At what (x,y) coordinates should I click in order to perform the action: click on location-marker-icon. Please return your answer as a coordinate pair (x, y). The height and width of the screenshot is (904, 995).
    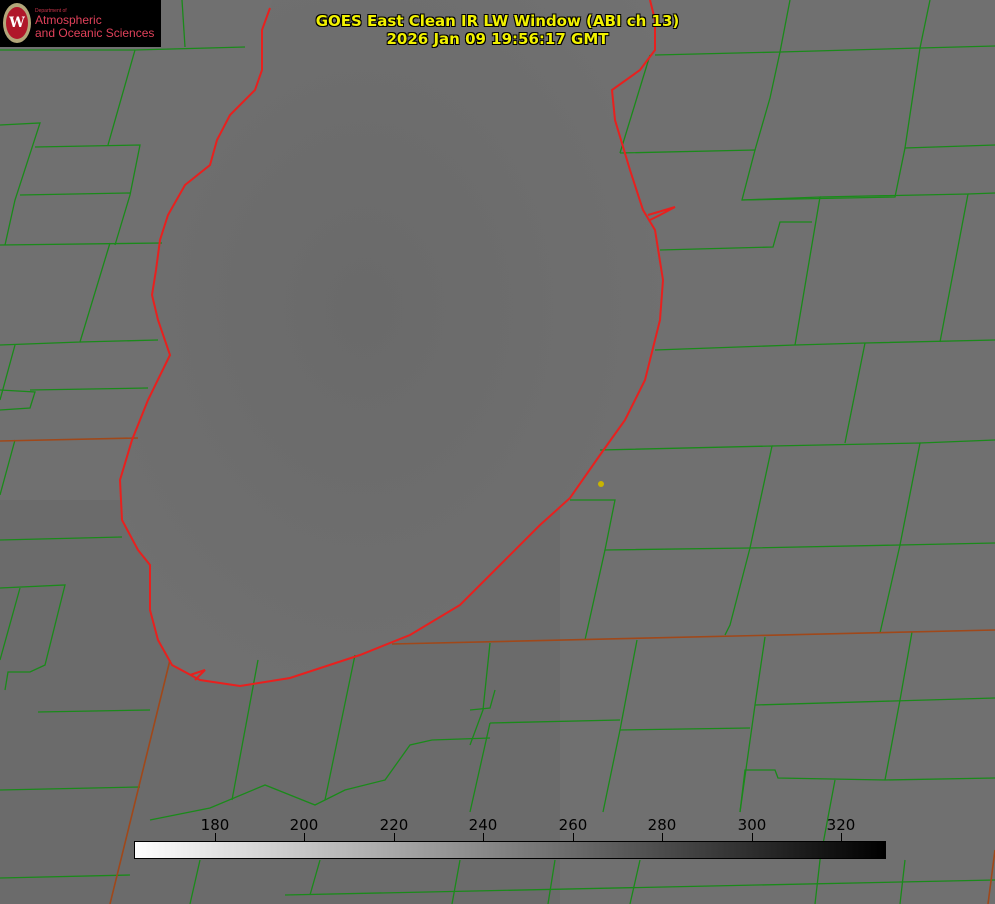
    Looking at the image, I should click on (601, 484).